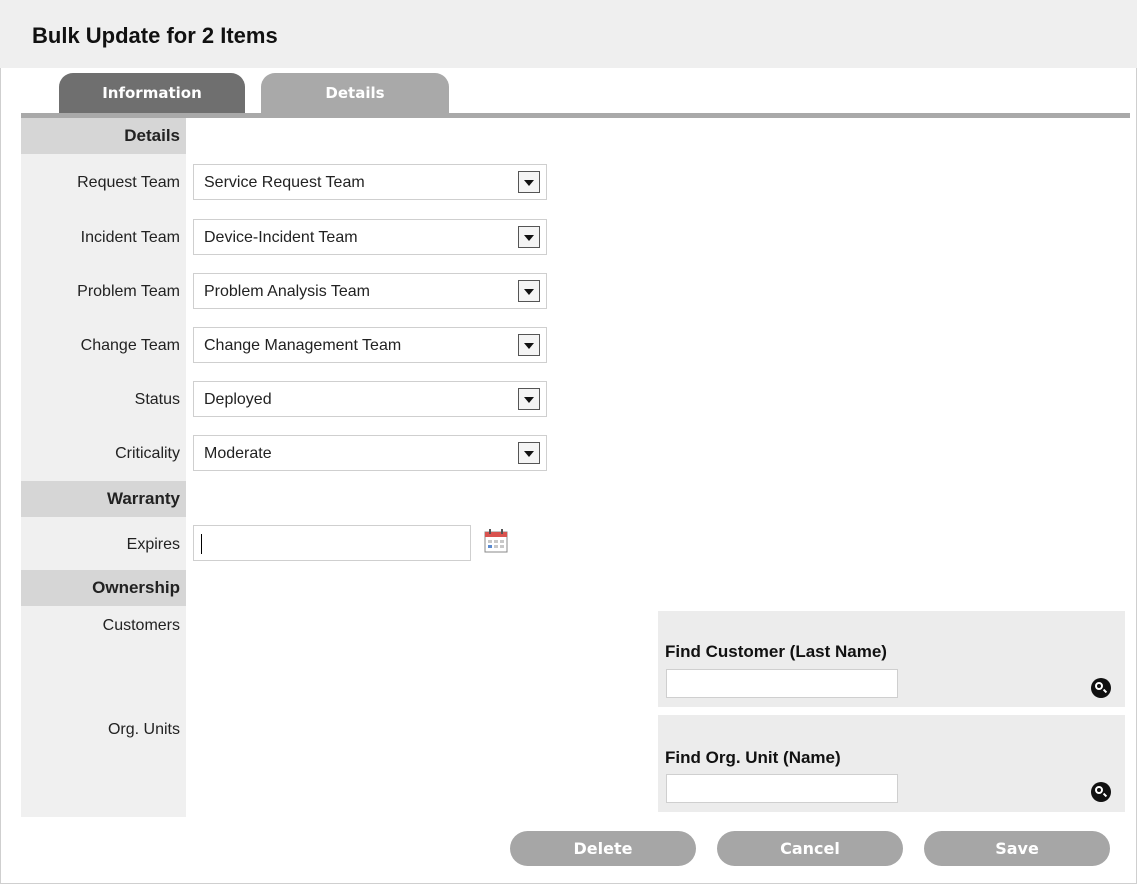  I want to click on search-customer-icon, so click(1101, 688).